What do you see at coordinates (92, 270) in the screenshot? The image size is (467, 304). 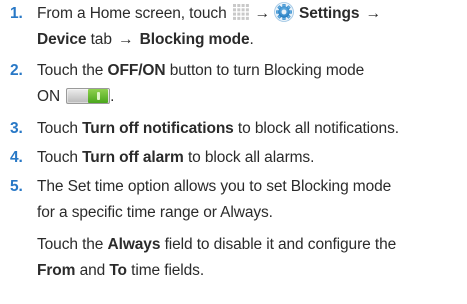 I see `step-text: and` at bounding box center [92, 270].